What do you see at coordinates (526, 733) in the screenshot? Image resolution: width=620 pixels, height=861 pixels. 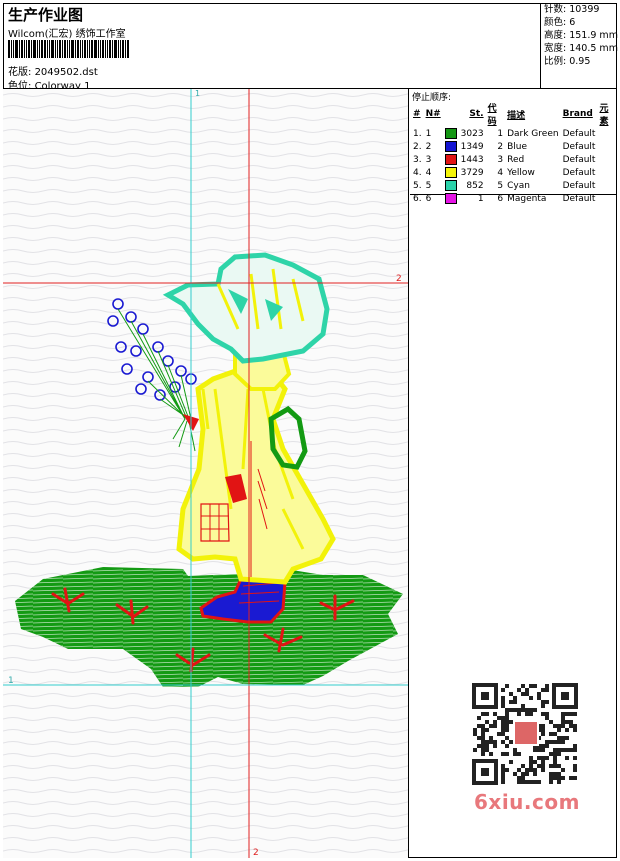 I see `qr-seal-icon` at bounding box center [526, 733].